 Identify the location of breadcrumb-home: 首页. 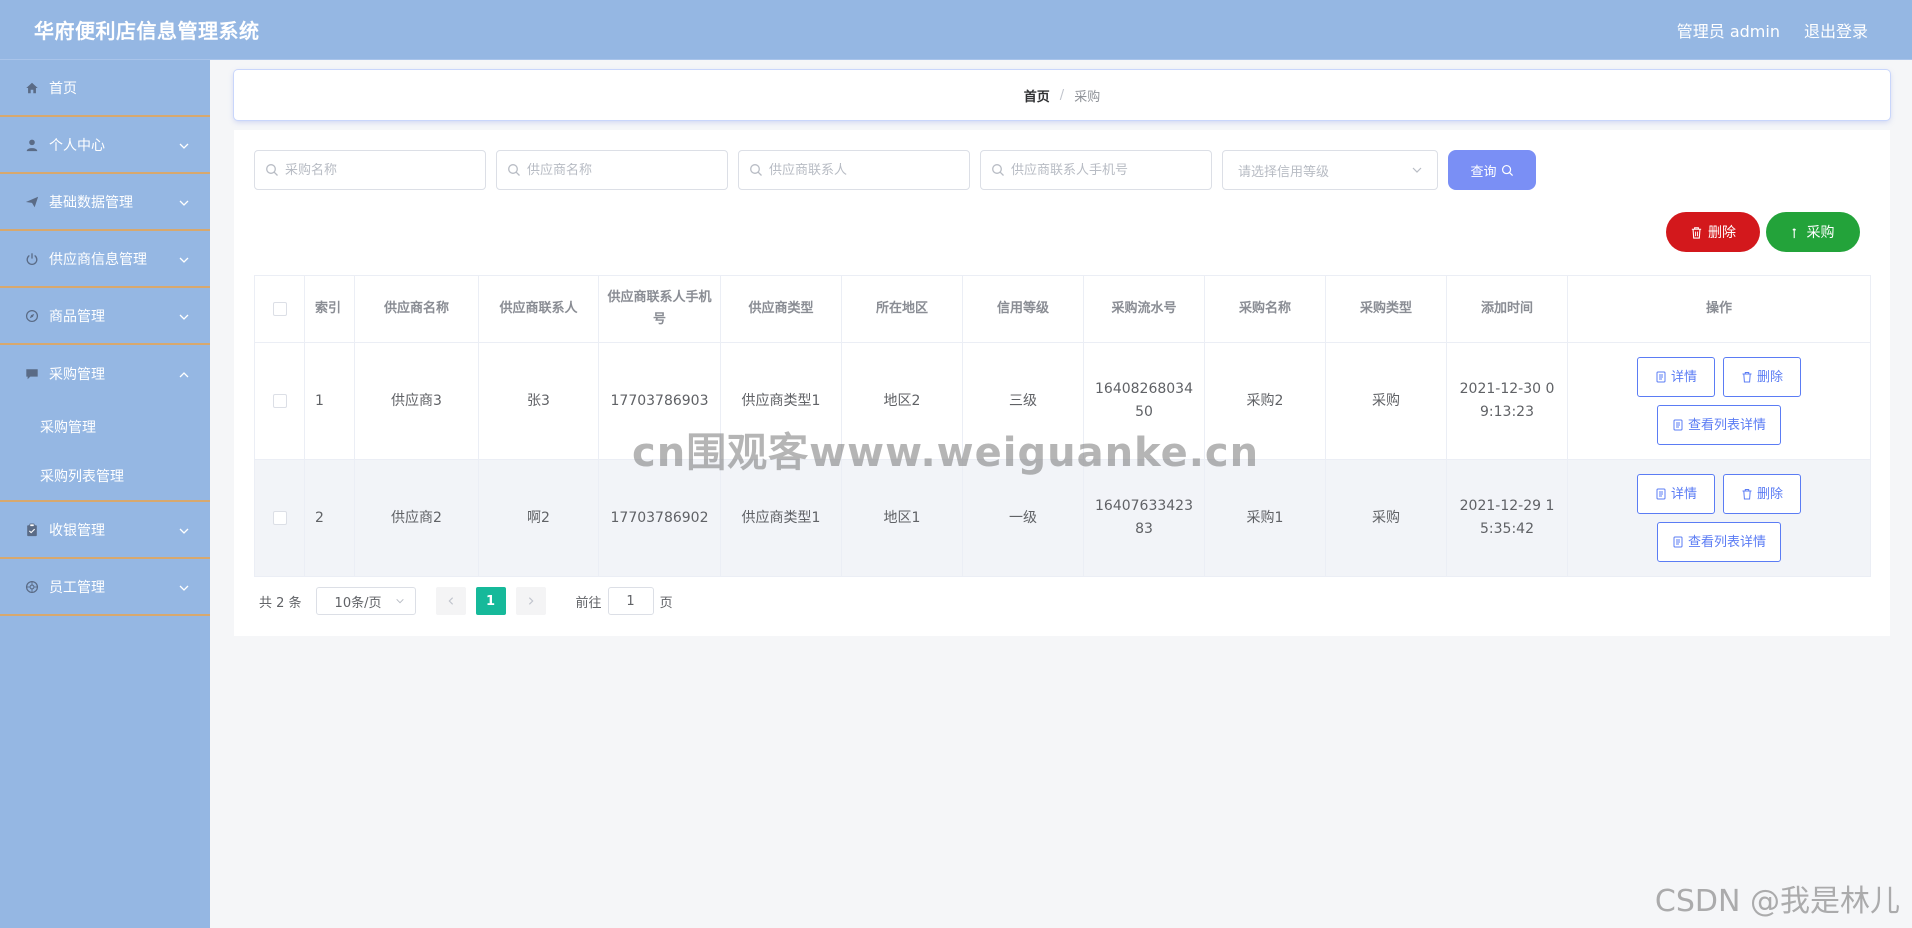
(1037, 95).